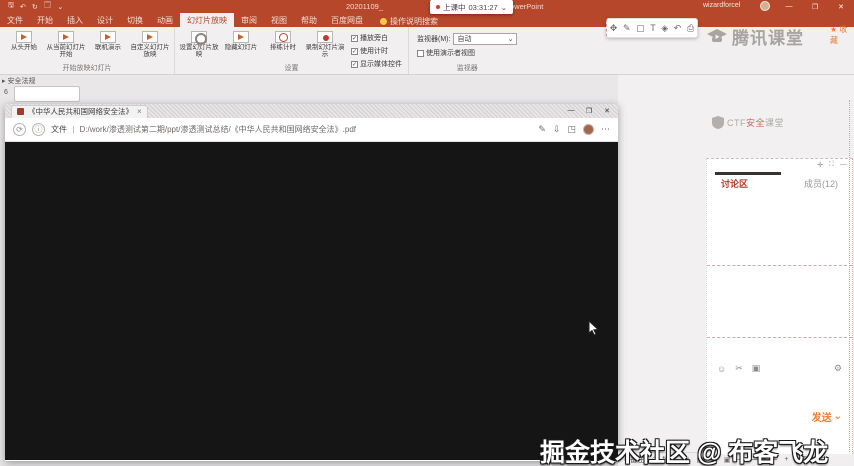 The width and height of the screenshot is (854, 466). What do you see at coordinates (199, 46) in the screenshot?
I see `setup-slideshow-button: 设置幻灯片放映` at bounding box center [199, 46].